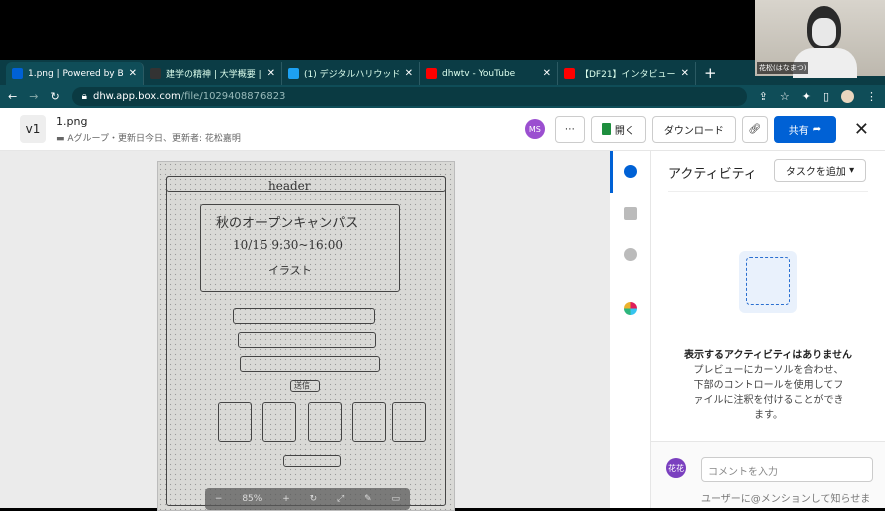 The image size is (885, 511). What do you see at coordinates (233, 96) in the screenshot?
I see `url-path: /file/1029408876823` at bounding box center [233, 96].